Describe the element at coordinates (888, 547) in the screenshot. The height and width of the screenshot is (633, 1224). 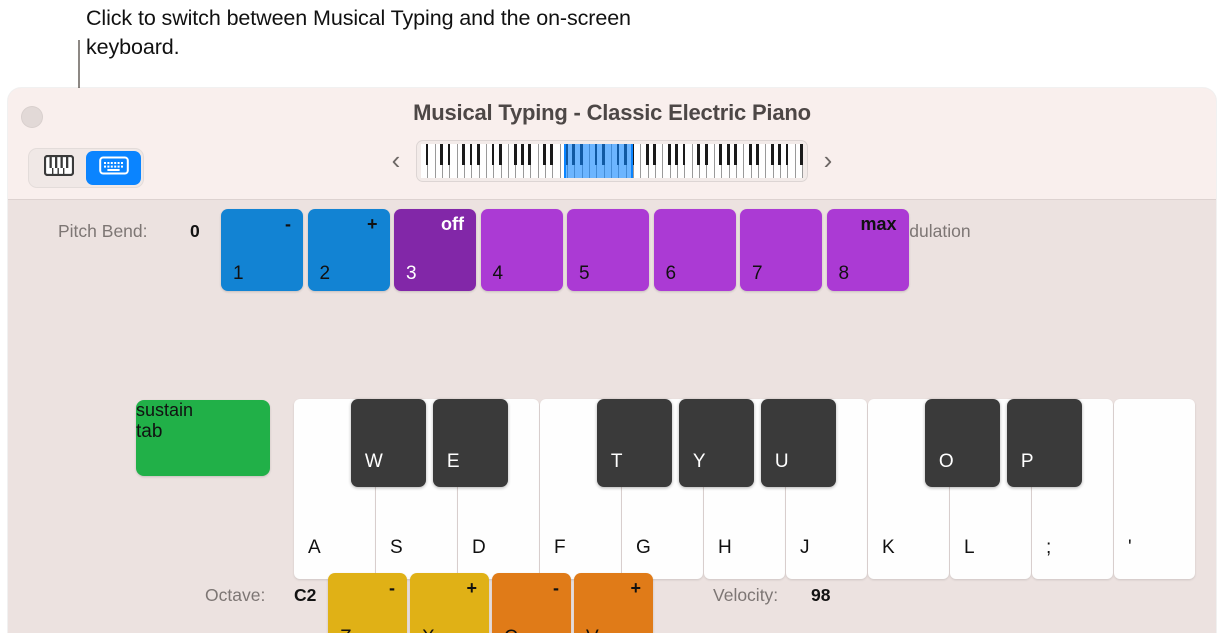
I see `piano-white-key-label: K` at that location.